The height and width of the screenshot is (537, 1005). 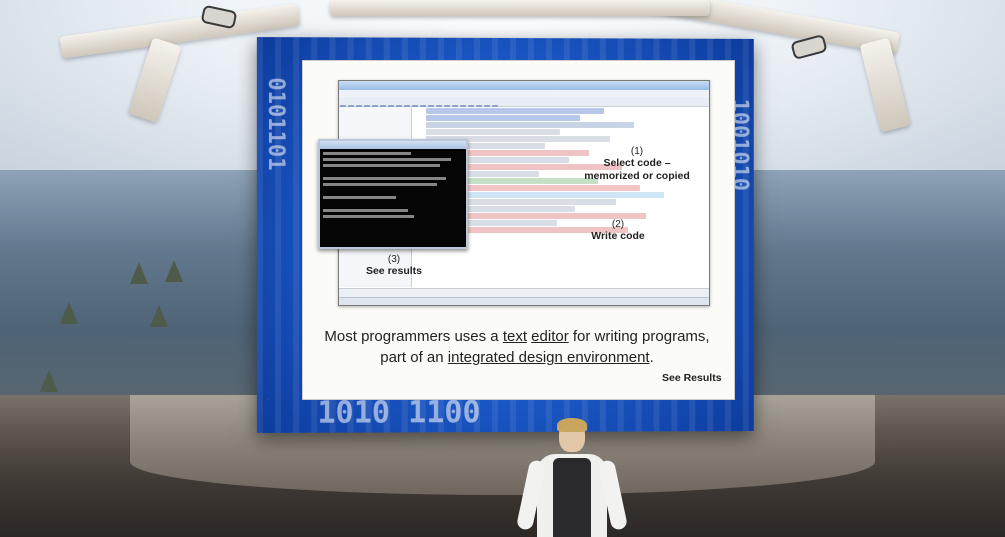 I want to click on avatar-vest, so click(x=572, y=497).